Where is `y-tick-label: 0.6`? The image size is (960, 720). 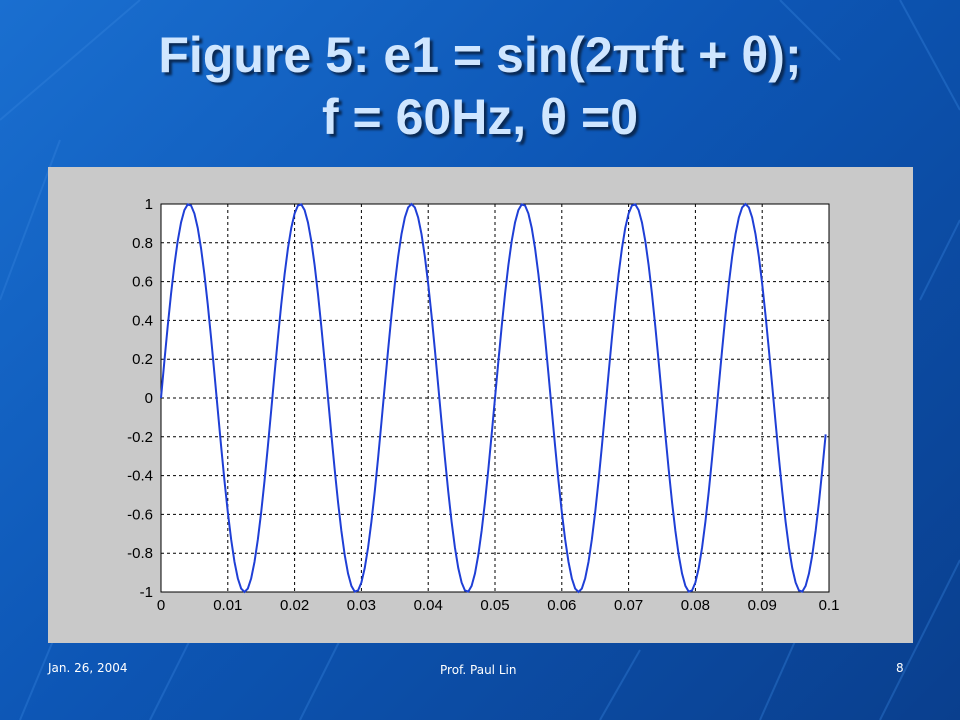
y-tick-label: 0.6 is located at coordinates (142, 282).